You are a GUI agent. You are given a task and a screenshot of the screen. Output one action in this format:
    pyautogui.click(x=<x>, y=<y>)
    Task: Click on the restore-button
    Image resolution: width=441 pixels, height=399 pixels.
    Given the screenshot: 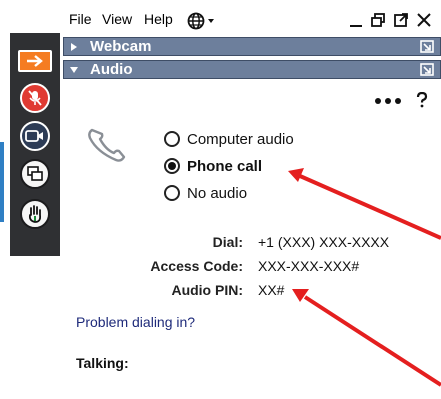 What is the action you would take?
    pyautogui.click(x=378, y=22)
    